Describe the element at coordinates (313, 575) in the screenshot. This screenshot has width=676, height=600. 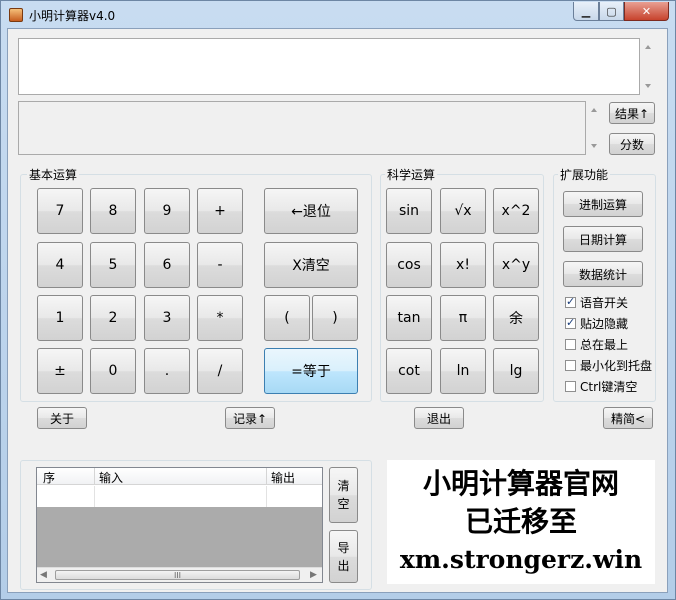
I see `scroll-right-icon: ▶` at that location.